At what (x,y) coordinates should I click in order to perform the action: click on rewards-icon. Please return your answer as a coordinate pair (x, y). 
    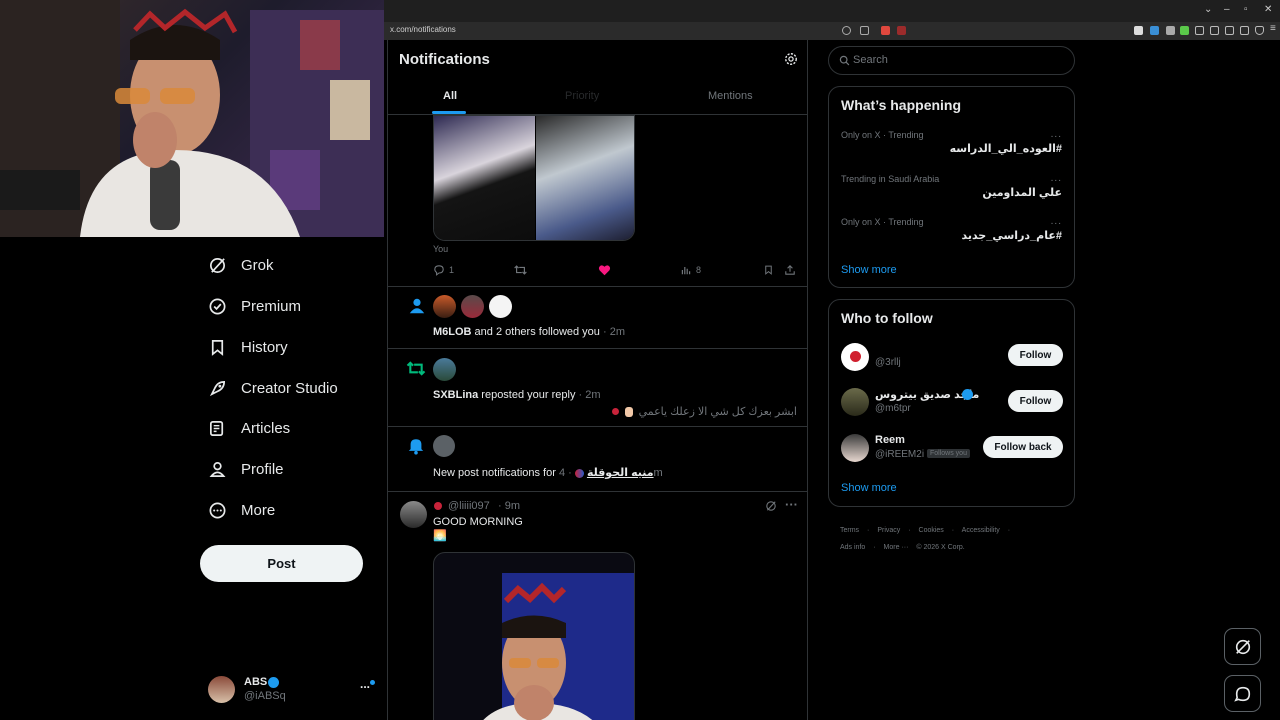
    Looking at the image, I should click on (901, 30).